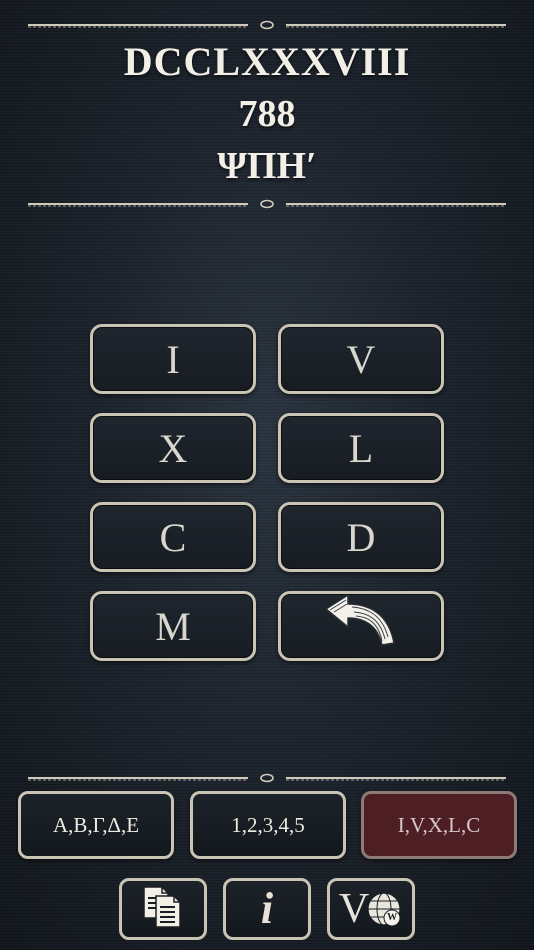  I want to click on key-x: X, so click(173, 448).